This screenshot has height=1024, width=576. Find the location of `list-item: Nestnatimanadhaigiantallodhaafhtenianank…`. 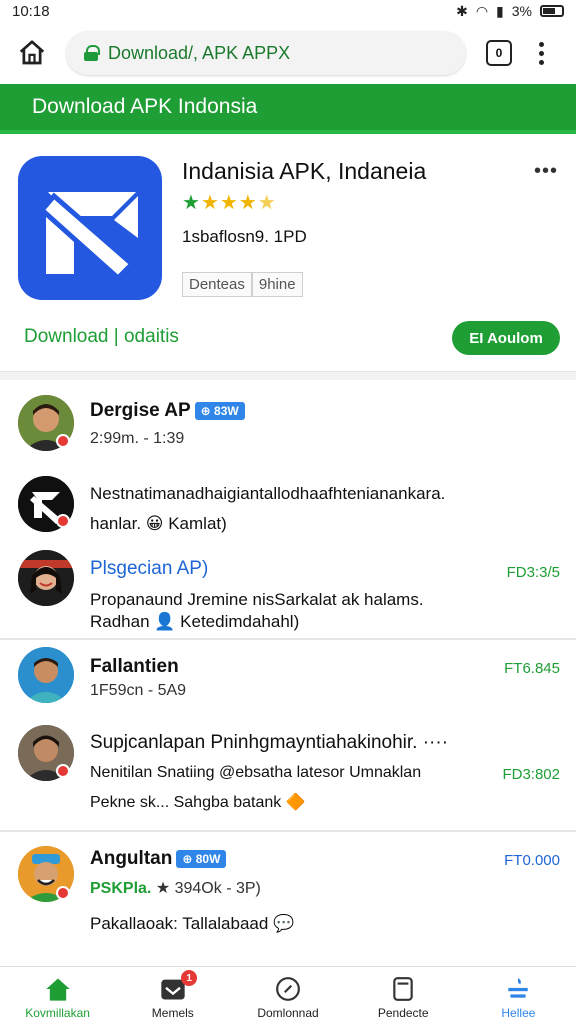

list-item: Nestnatimanadhaigiantallodhaafhtenianank… is located at coordinates (288, 506).